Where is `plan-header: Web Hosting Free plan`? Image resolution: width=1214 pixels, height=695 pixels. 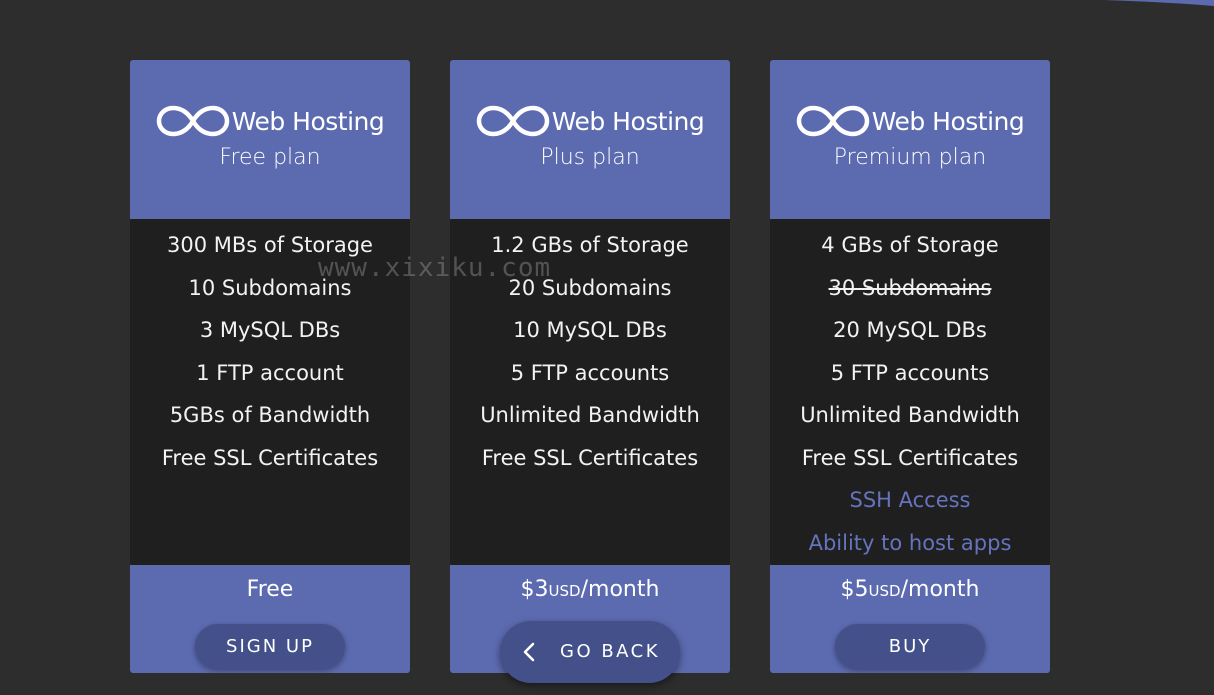
plan-header: Web Hosting Free plan is located at coordinates (270, 139).